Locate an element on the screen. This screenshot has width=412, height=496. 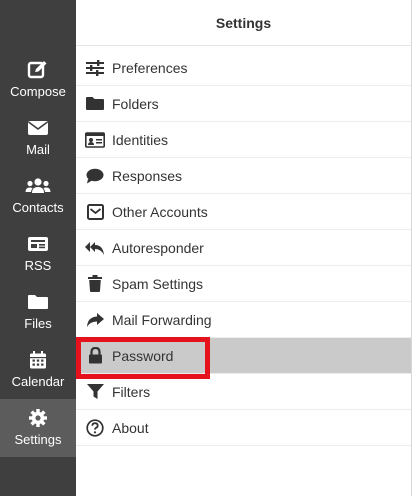
nav-calendar: Calendar is located at coordinates (38, 370).